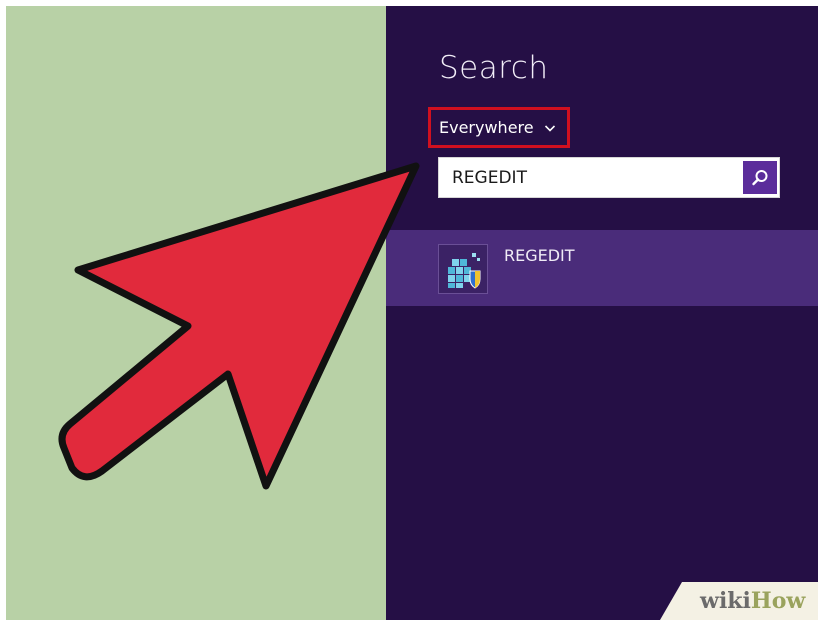  I want to click on search-button, so click(760, 177).